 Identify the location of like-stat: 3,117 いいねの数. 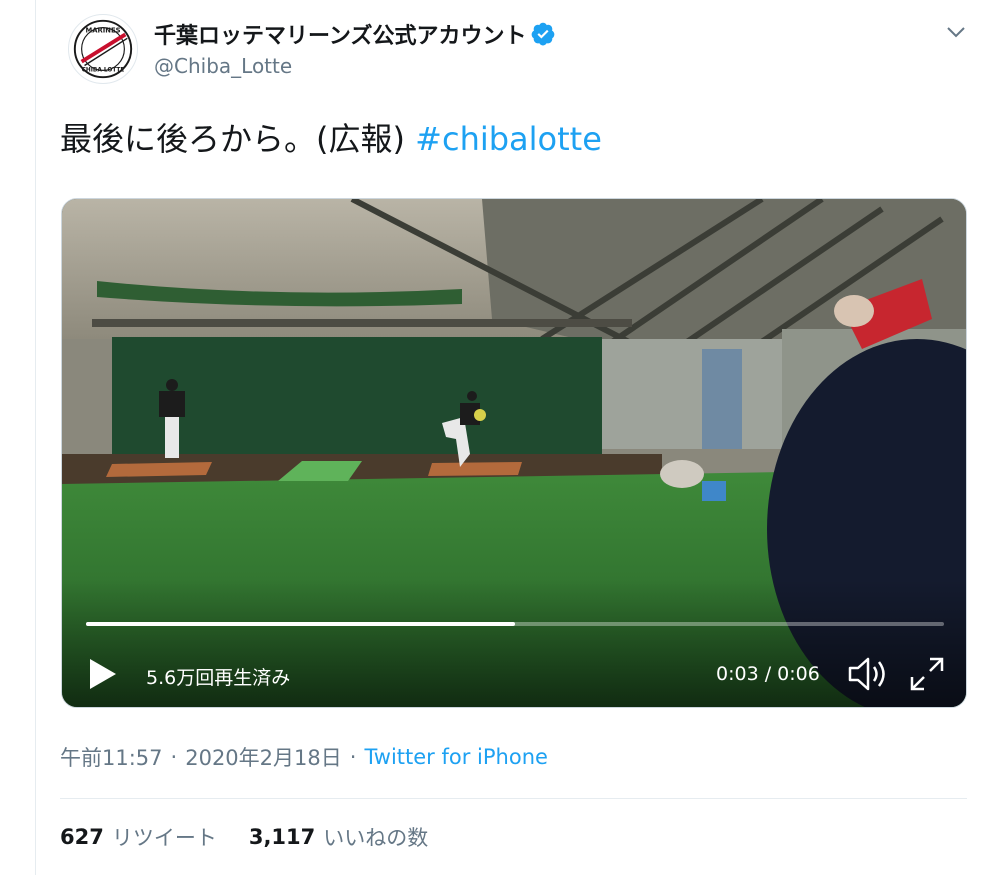
(338, 837).